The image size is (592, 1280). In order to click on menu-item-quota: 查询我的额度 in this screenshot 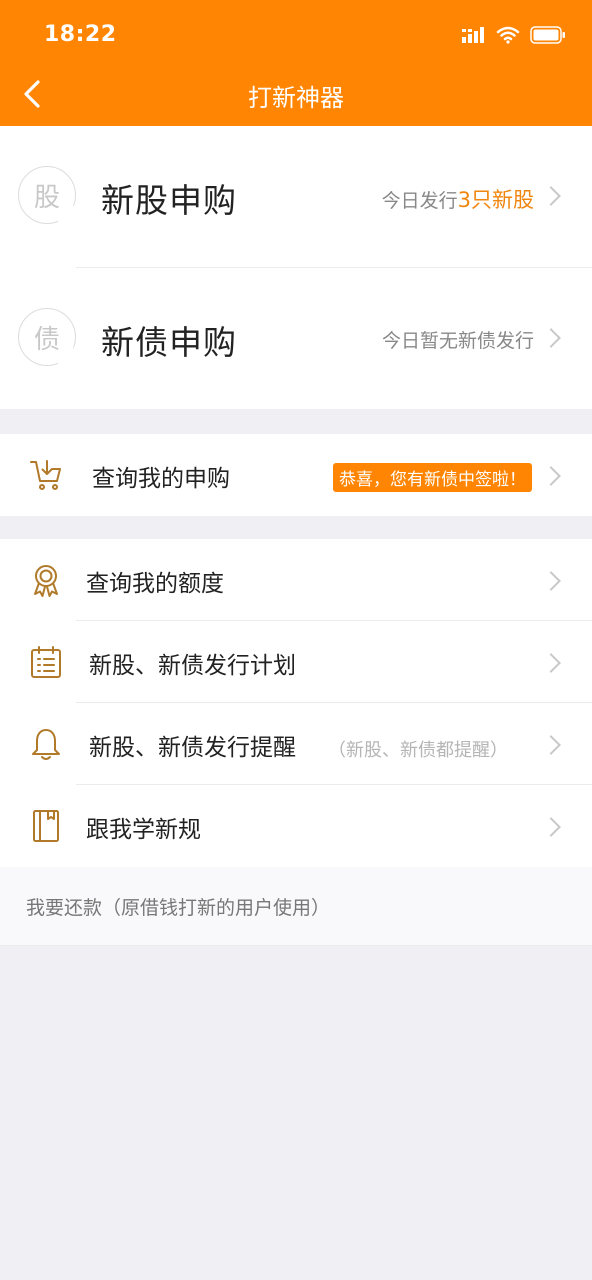, I will do `click(296, 580)`.